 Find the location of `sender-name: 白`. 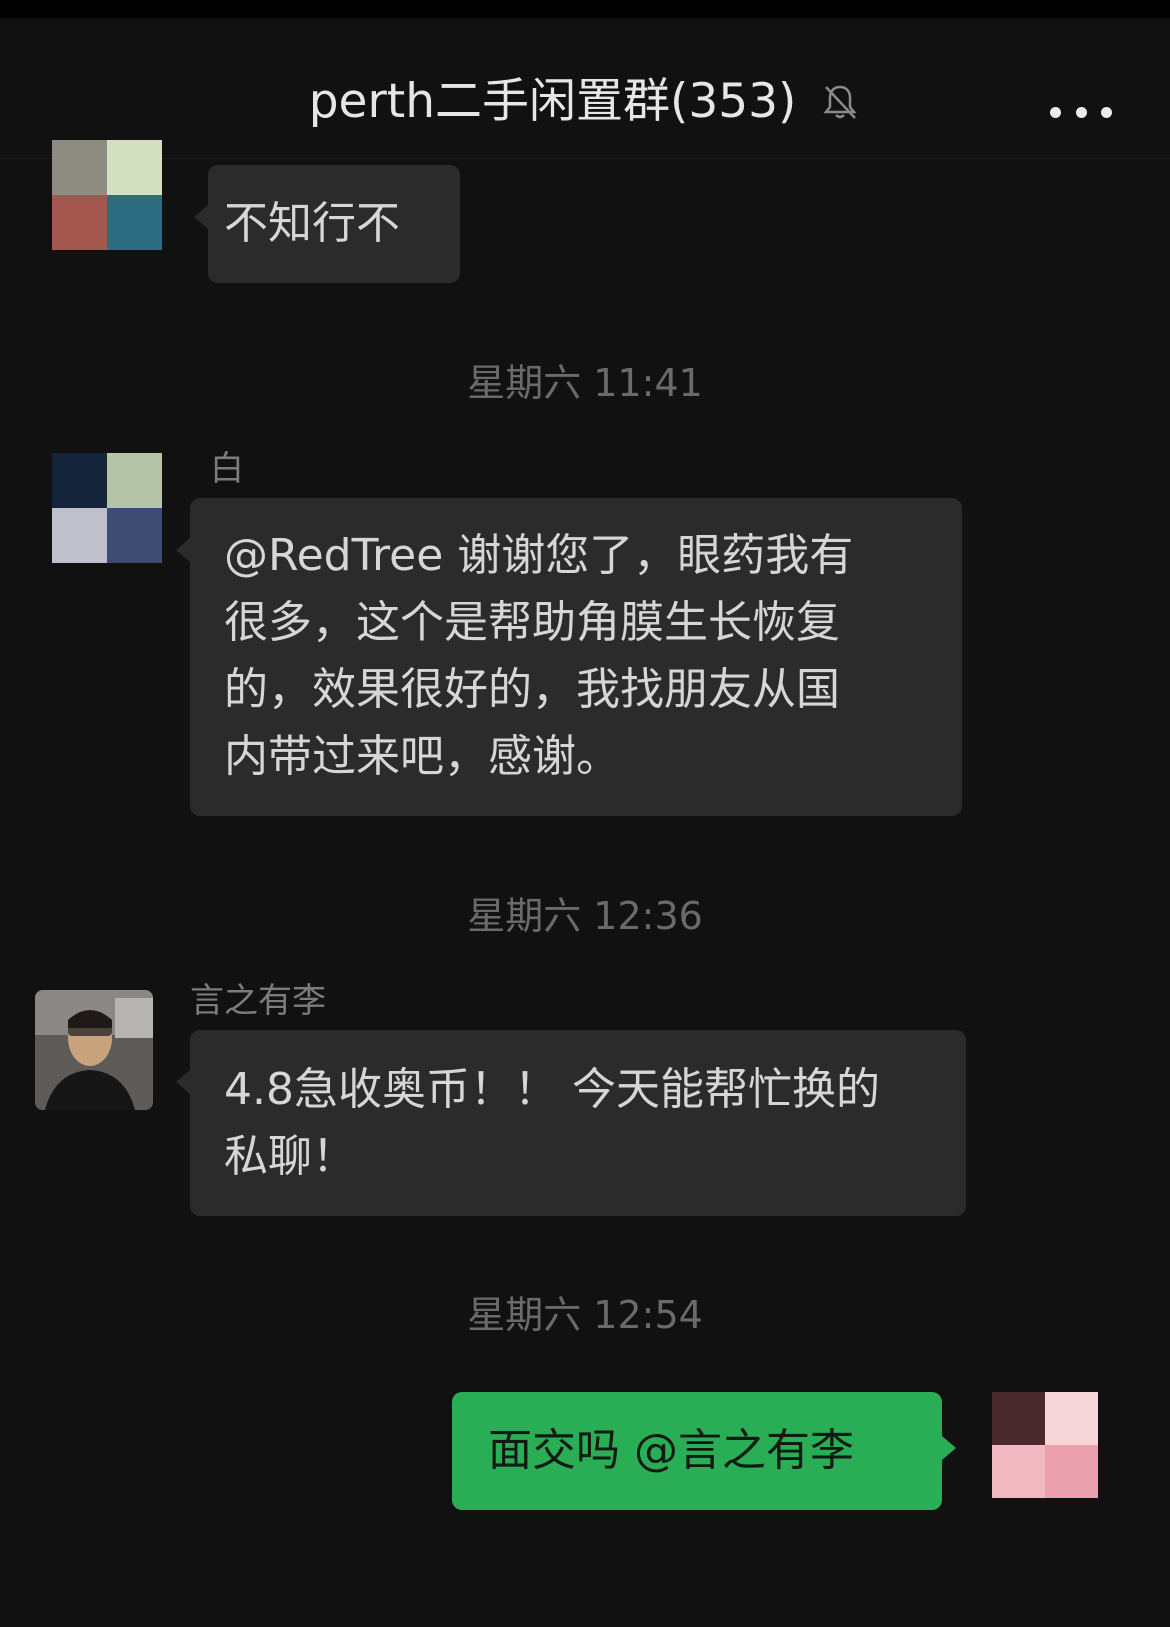

sender-name: 白 is located at coordinates (227, 469).